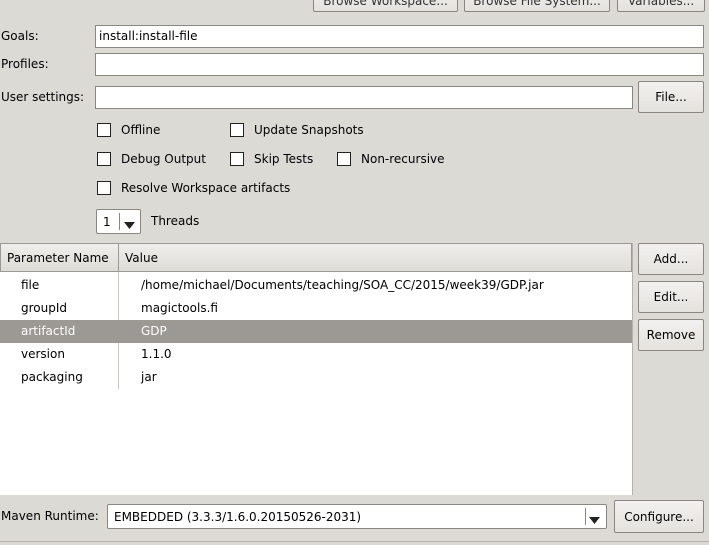 Image resolution: width=709 pixels, height=545 pixels. I want to click on param-name-cell: artifactId, so click(48, 331).